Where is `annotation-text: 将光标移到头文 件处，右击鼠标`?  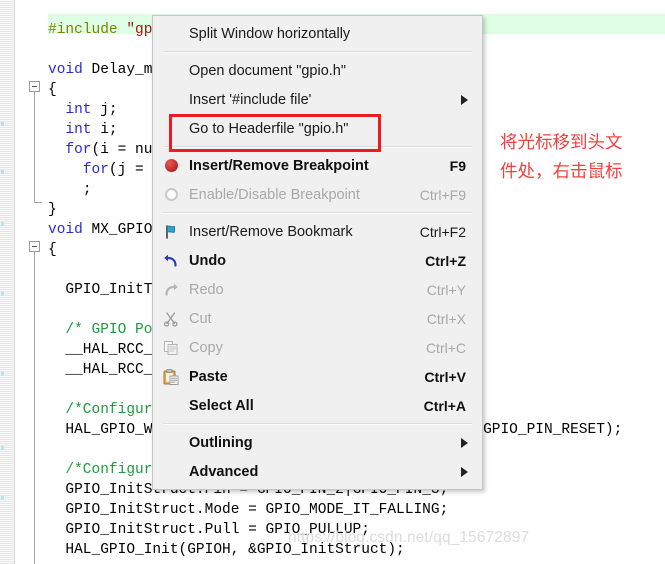 annotation-text: 将光标移到头文 件处，右击鼠标 is located at coordinates (561, 157).